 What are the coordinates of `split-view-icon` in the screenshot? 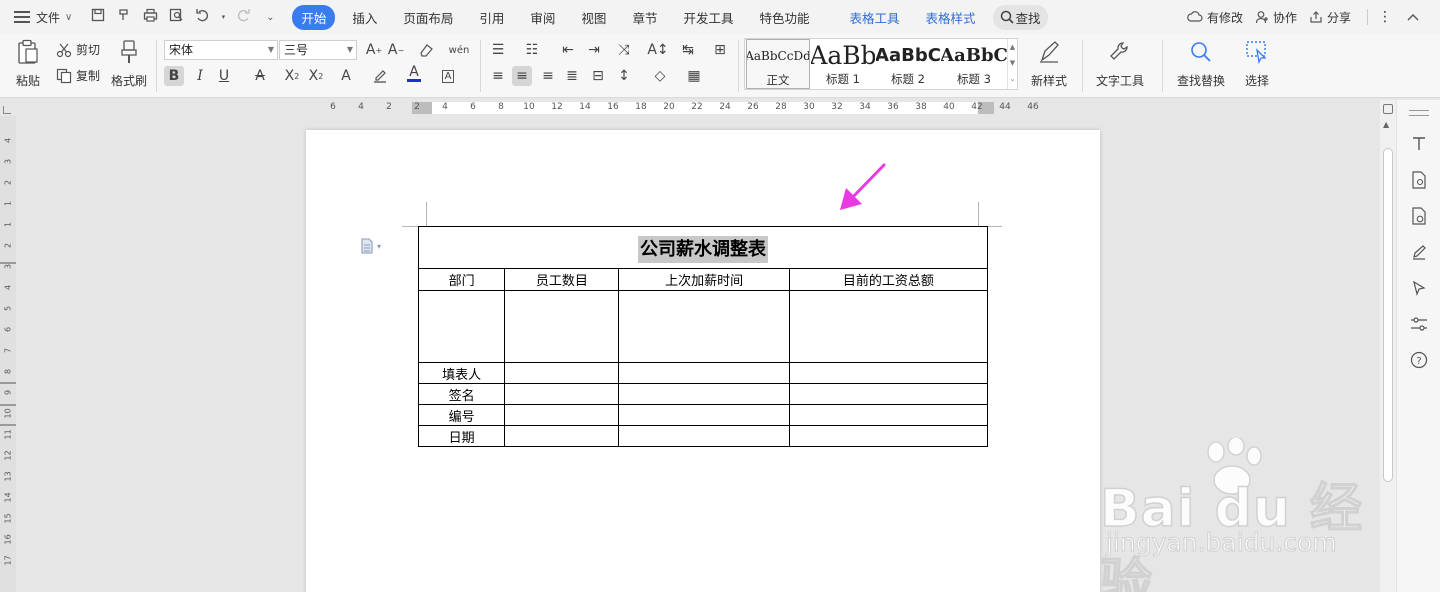 It's located at (1388, 109).